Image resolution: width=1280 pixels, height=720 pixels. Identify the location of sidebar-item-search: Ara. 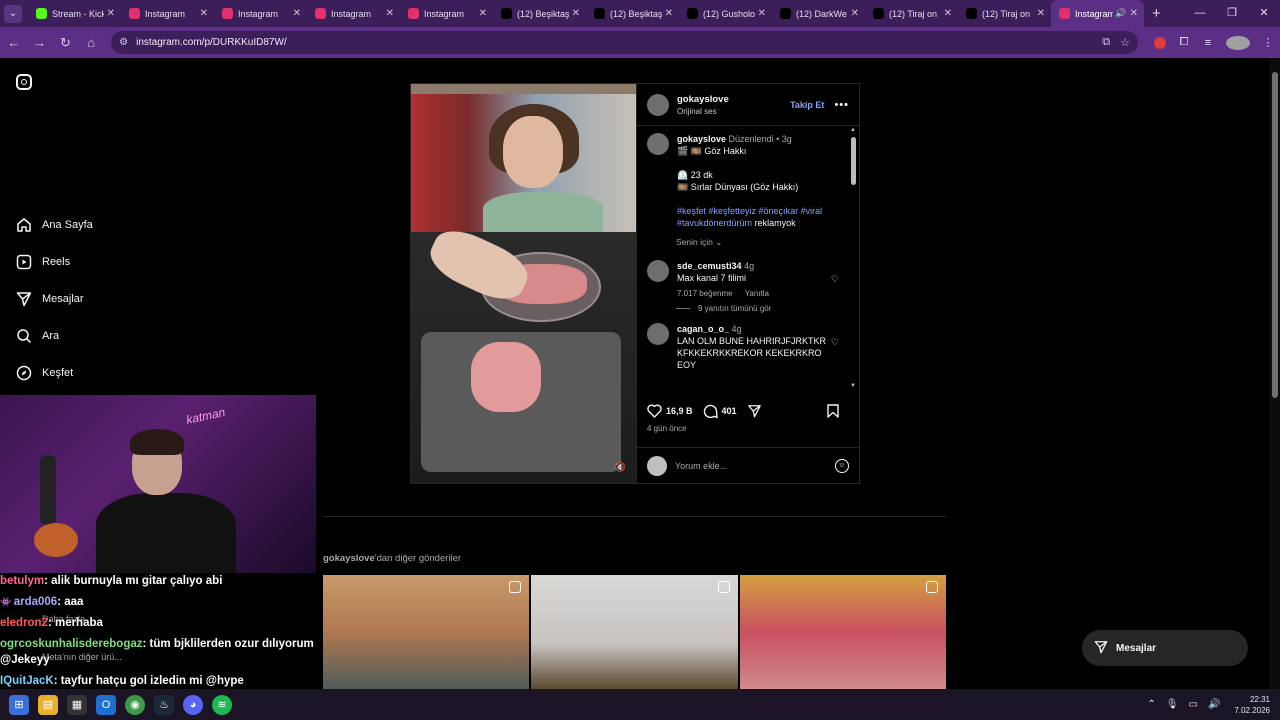
(54, 335).